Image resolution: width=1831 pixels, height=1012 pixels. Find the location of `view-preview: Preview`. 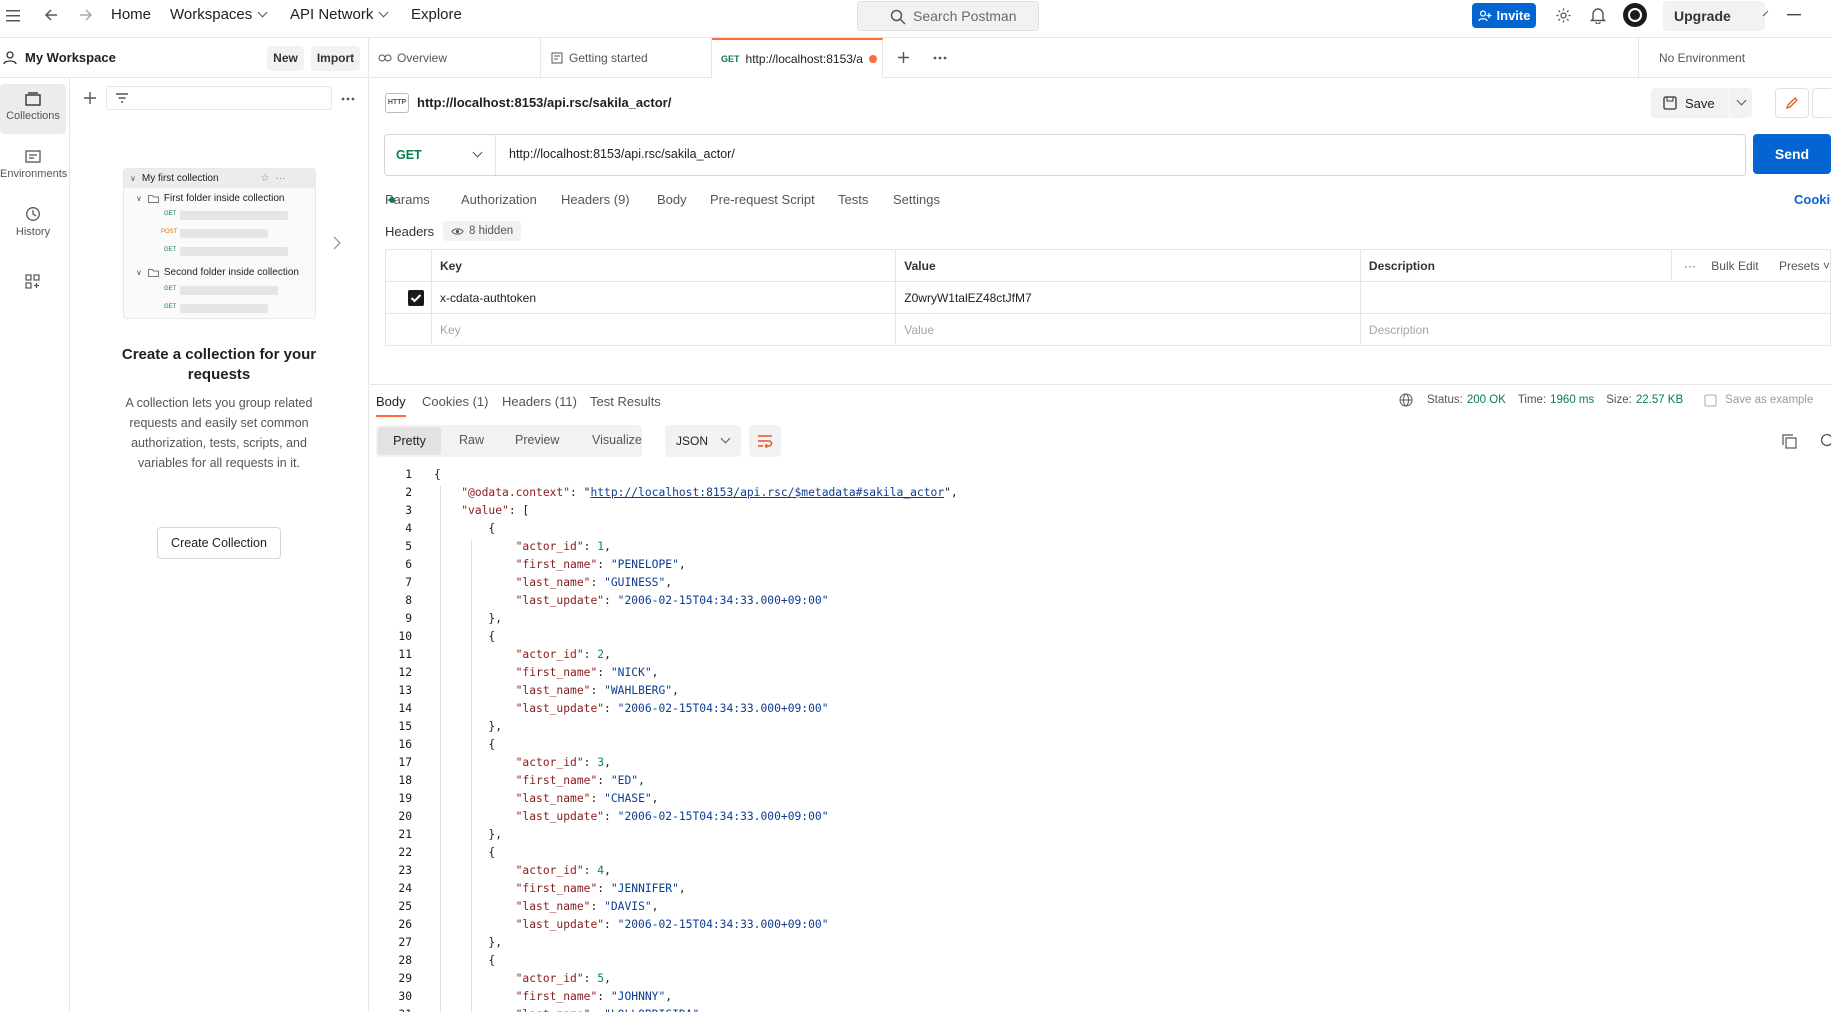

view-preview: Preview is located at coordinates (537, 440).